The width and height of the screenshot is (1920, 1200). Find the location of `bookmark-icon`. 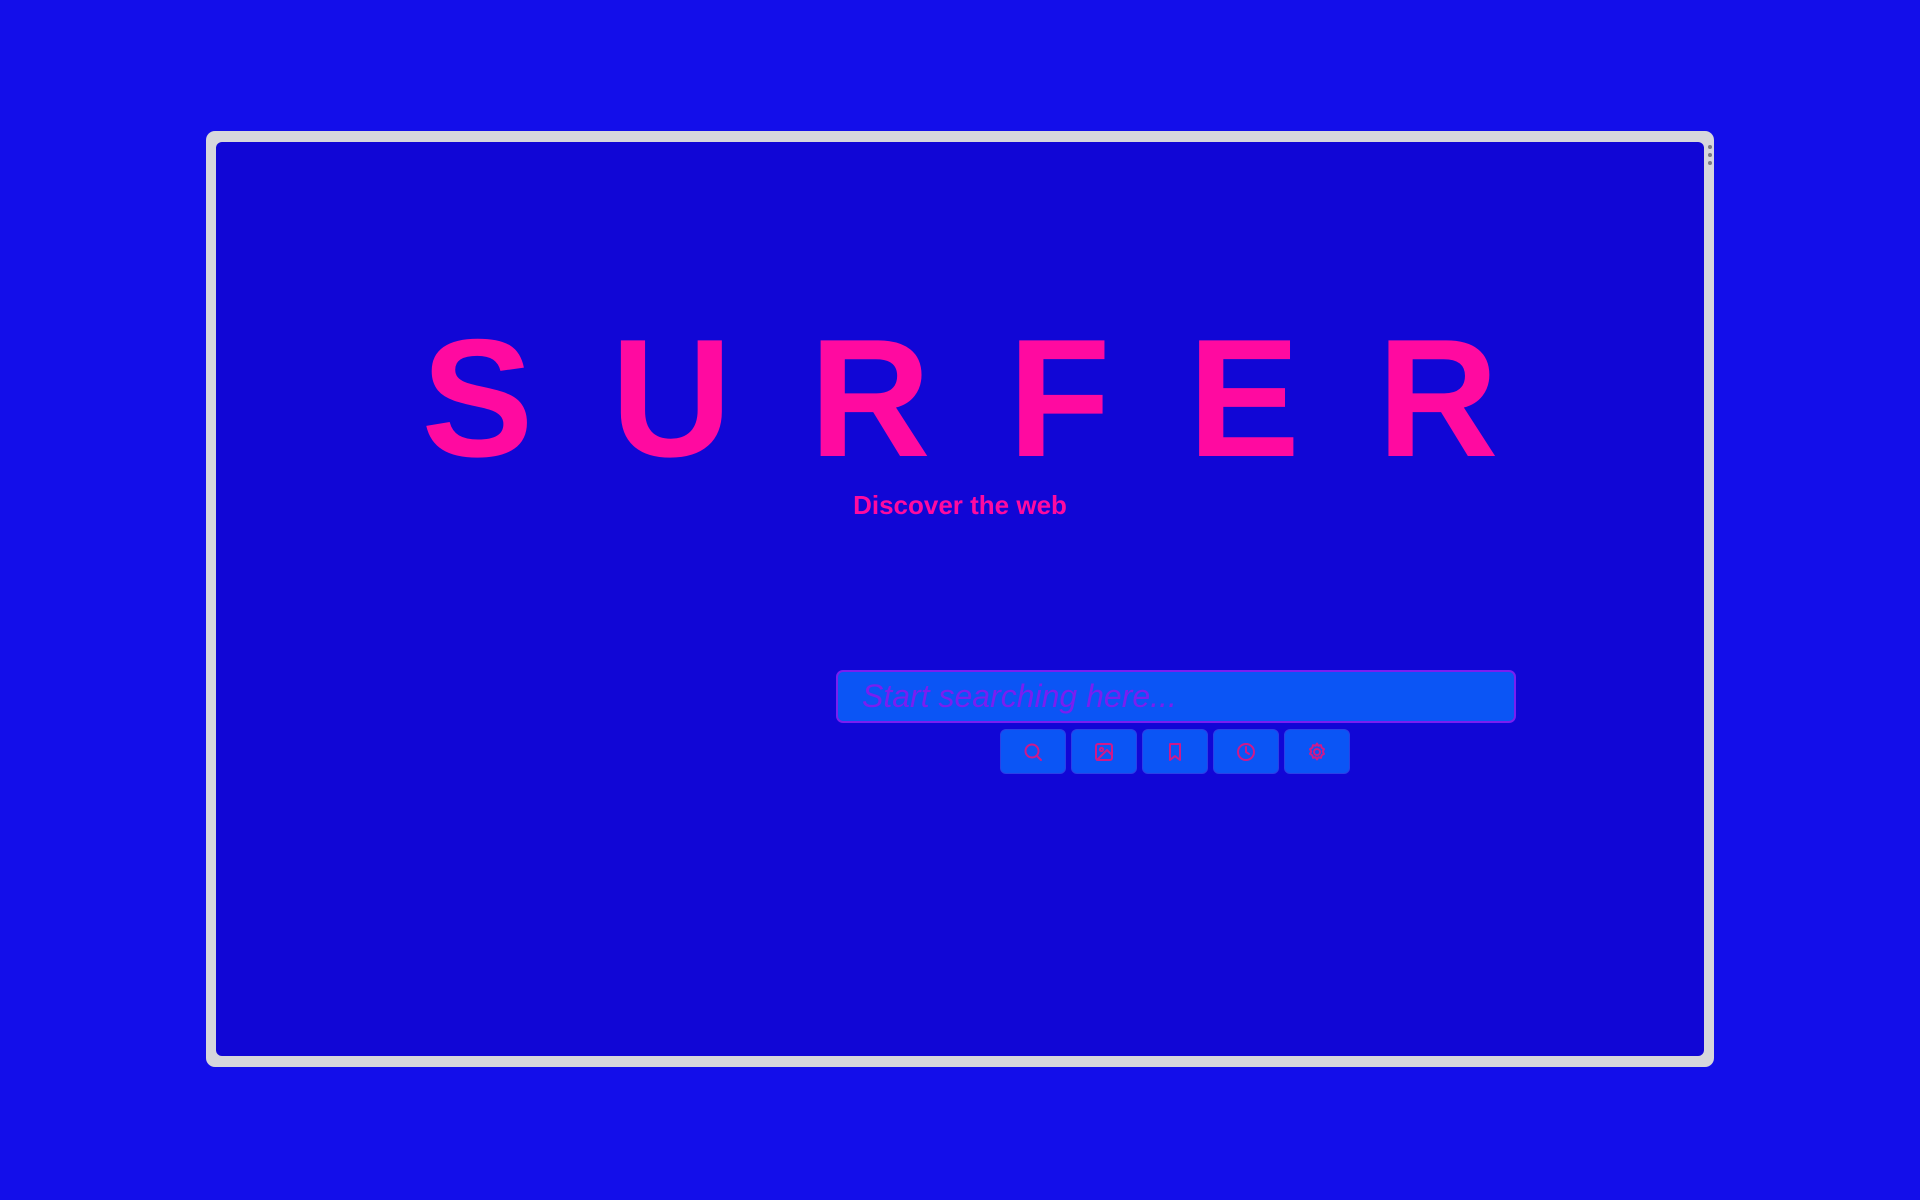

bookmark-icon is located at coordinates (1175, 751).